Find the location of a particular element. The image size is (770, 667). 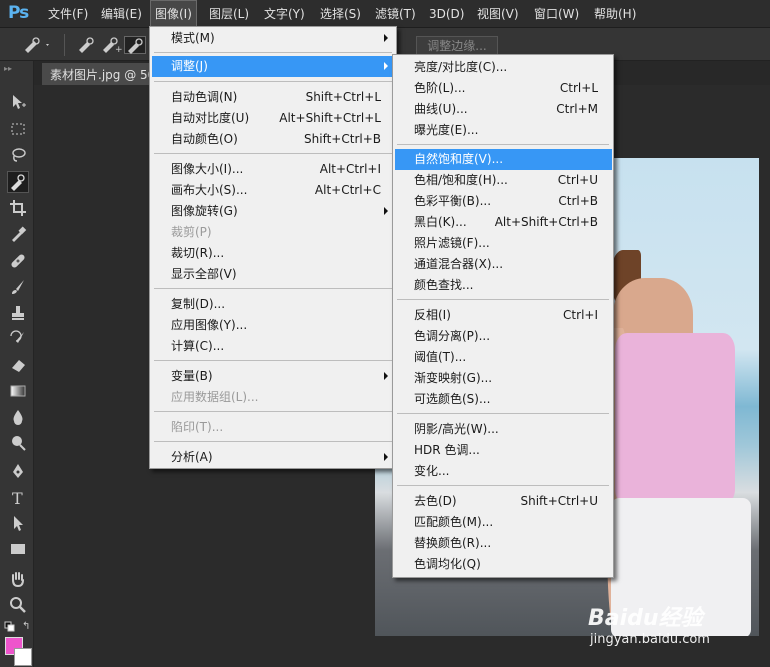

document-tab: 素材图片.jpg @ 50 is located at coordinates (98, 74).